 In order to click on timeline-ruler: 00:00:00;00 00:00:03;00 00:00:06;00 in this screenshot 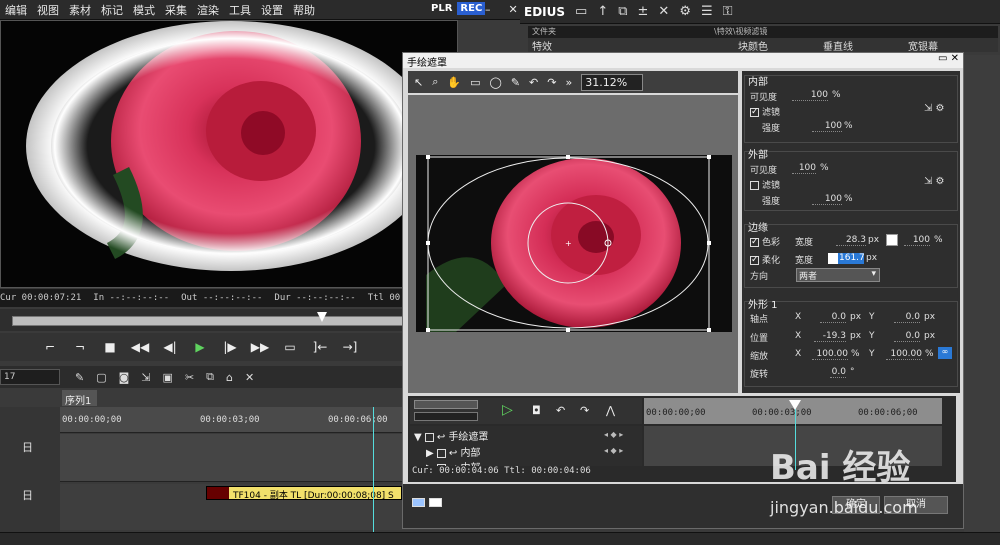, I will do `click(260, 420)`.